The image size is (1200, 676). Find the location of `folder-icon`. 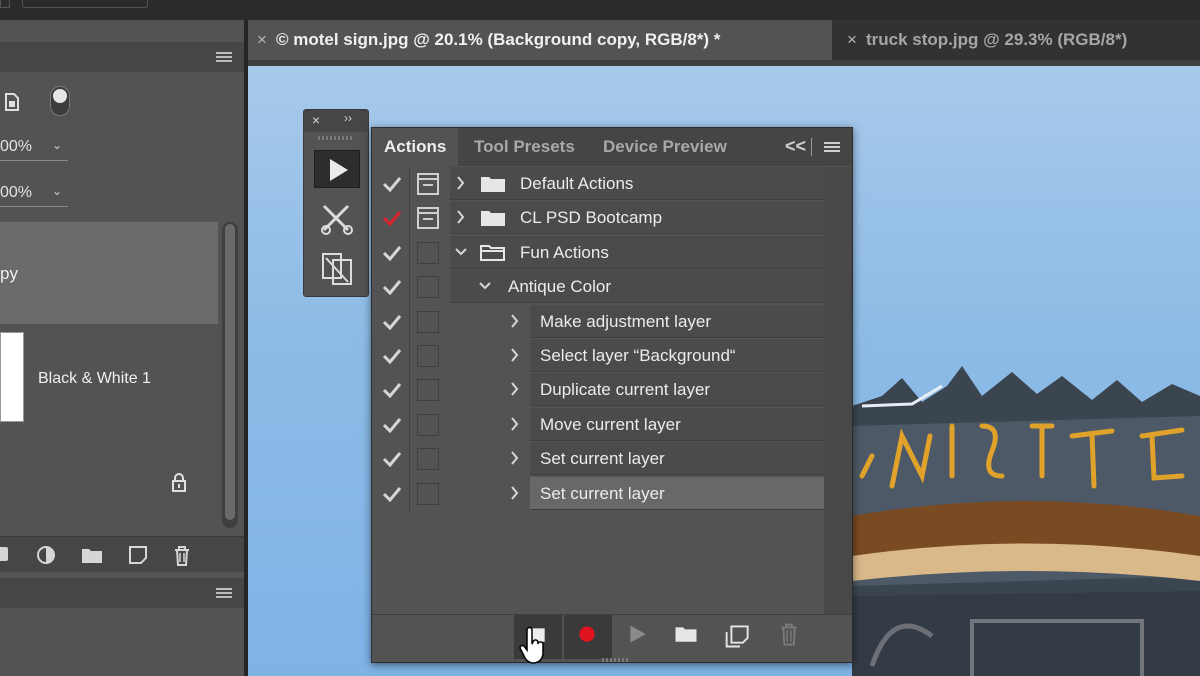

folder-icon is located at coordinates (493, 184).